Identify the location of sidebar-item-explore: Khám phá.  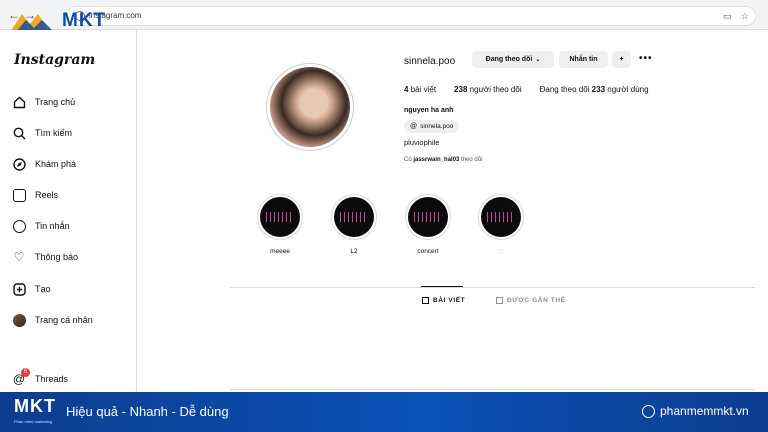
(72, 164).